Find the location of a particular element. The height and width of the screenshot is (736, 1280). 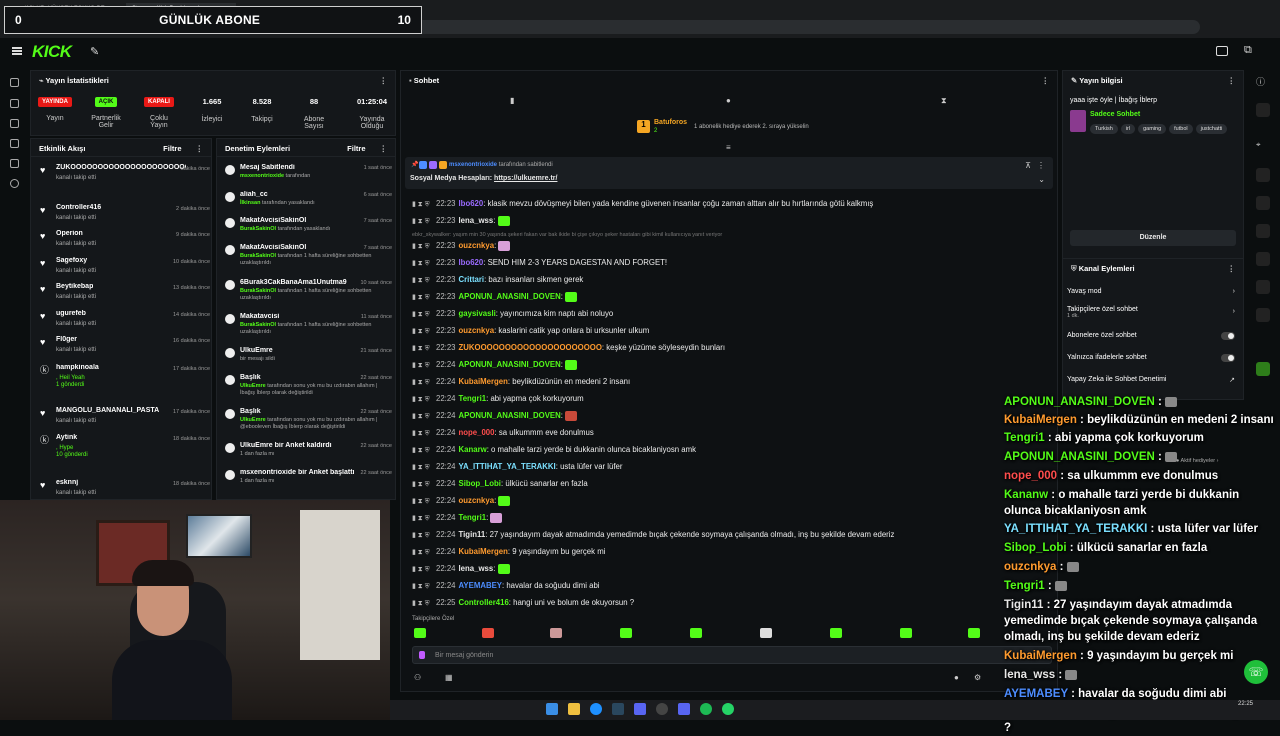

activity-feed-item: ♥ ugurefeb kanalı takip etti 14 dakika önce is located at coordinates (125, 323).